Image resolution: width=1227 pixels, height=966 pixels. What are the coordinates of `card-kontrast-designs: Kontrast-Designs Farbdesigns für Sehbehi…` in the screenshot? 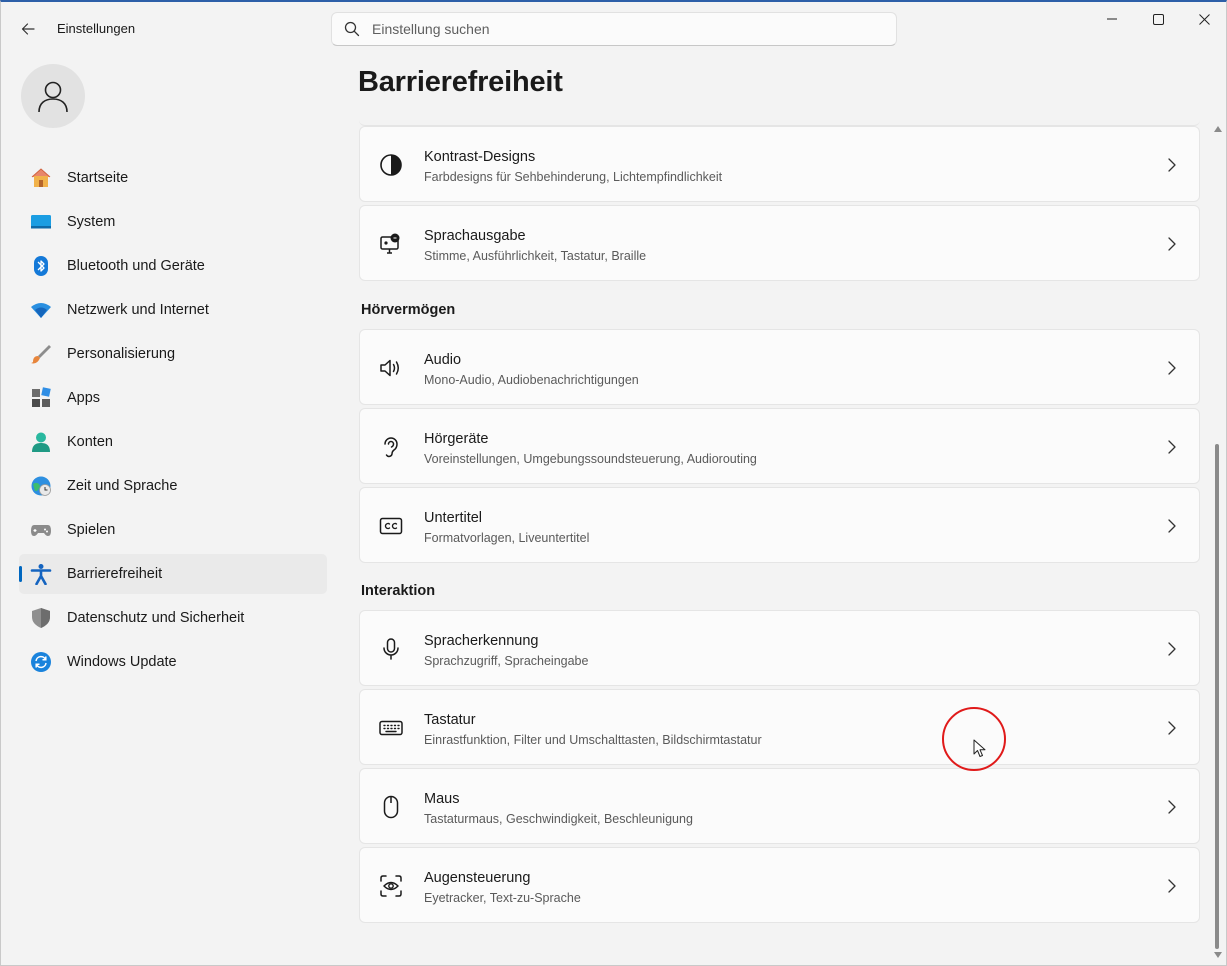 It's located at (779, 164).